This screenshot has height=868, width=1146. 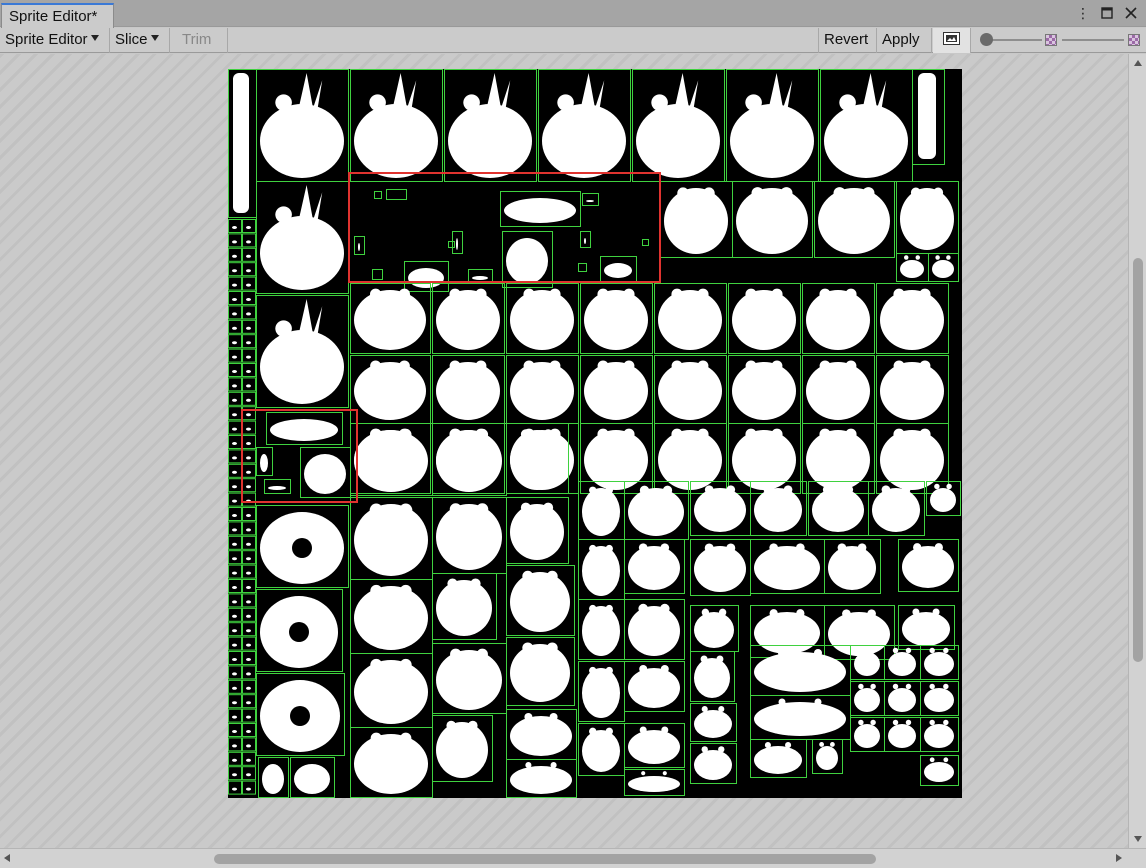 What do you see at coordinates (140, 40) in the screenshot?
I see `slice-dropdown: Slice` at bounding box center [140, 40].